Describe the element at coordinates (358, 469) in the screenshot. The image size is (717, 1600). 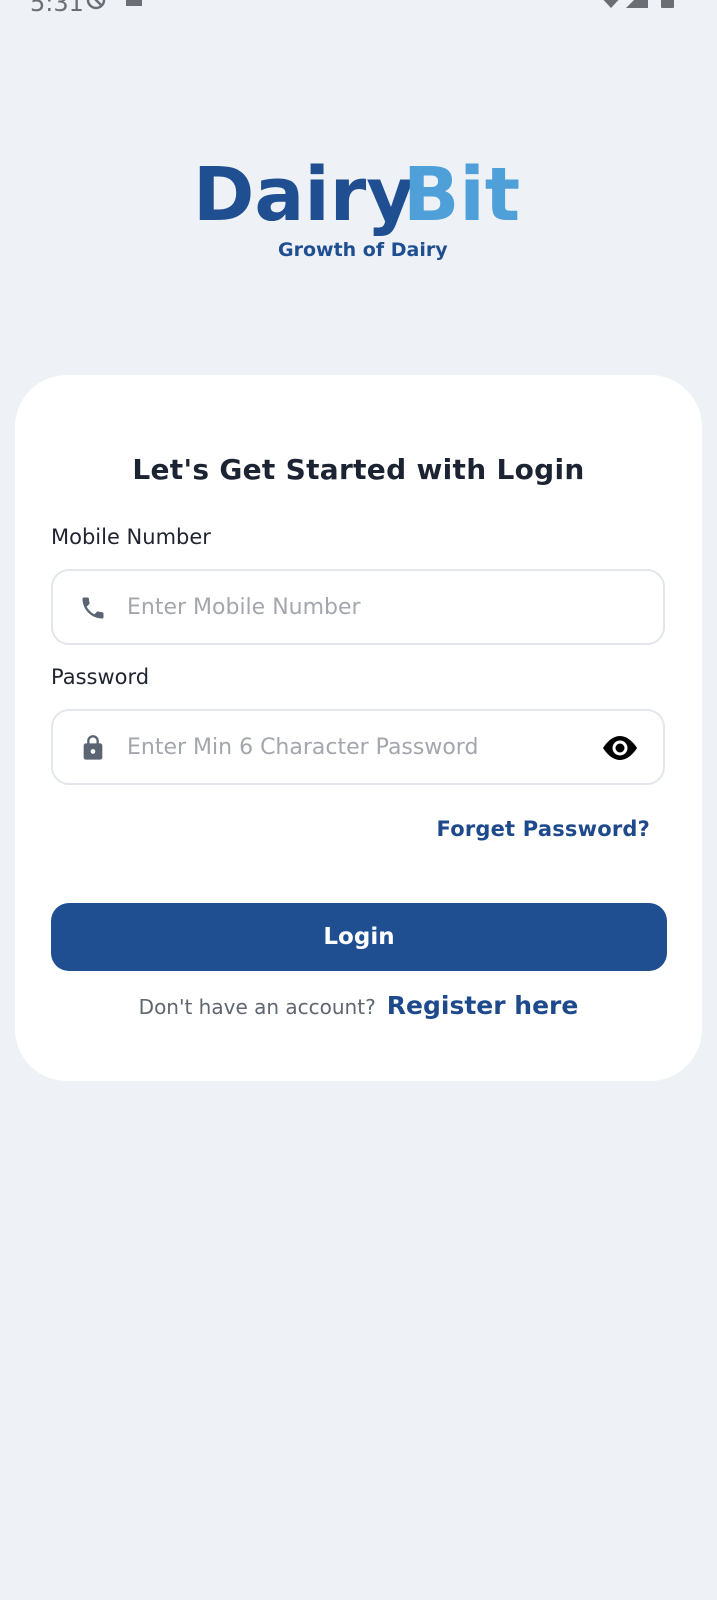
I see `login-title: Let's Get Started with Login` at that location.